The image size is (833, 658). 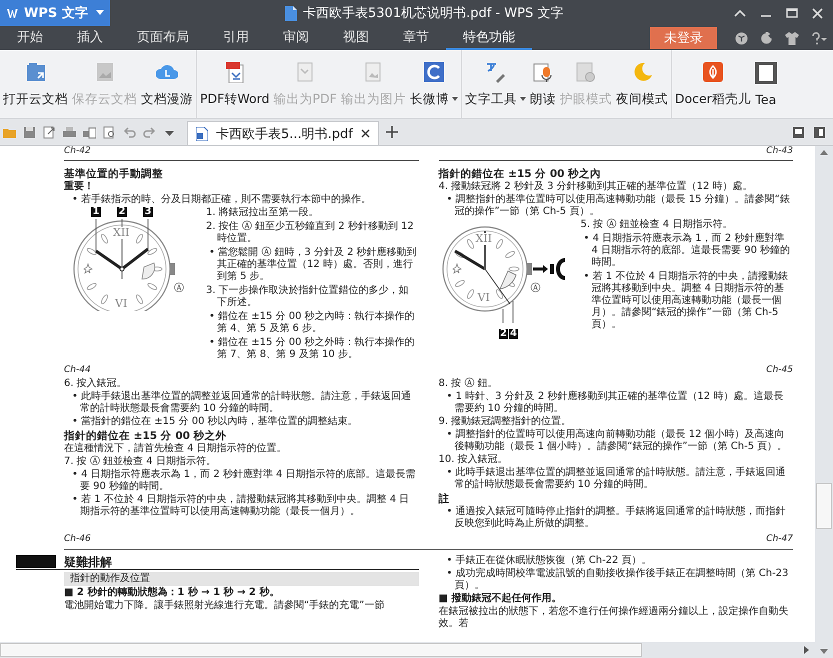 I want to click on page-number: Ch-46, so click(x=77, y=539).